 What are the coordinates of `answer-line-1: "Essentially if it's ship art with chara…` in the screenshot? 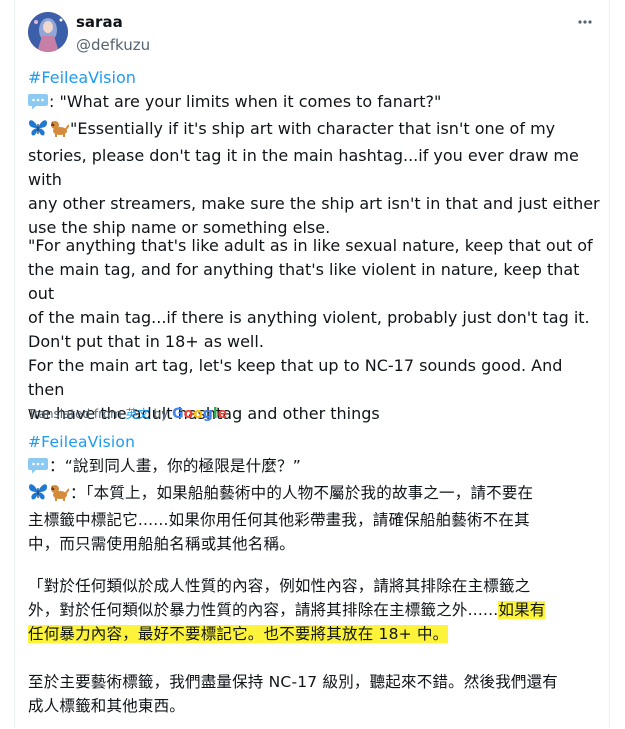 It's located at (313, 128).